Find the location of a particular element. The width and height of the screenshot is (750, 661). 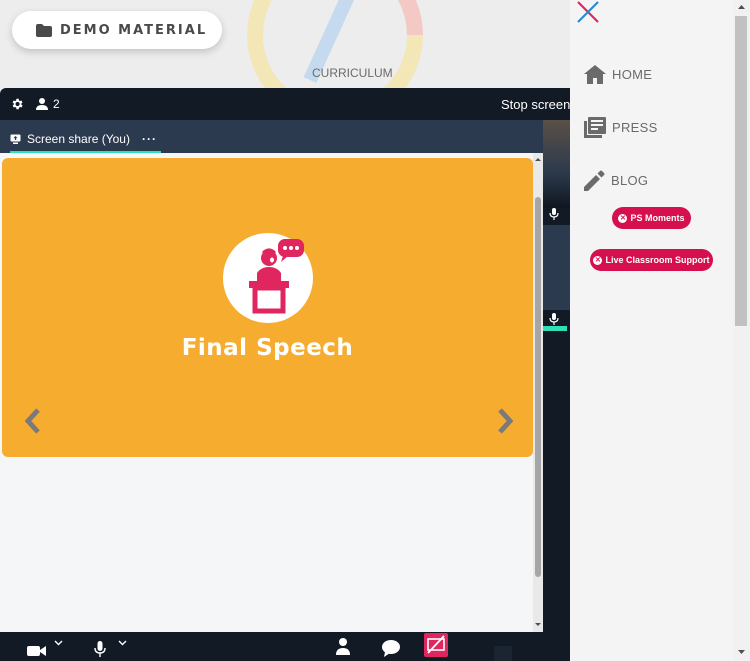

participants-icon is located at coordinates (343, 646).